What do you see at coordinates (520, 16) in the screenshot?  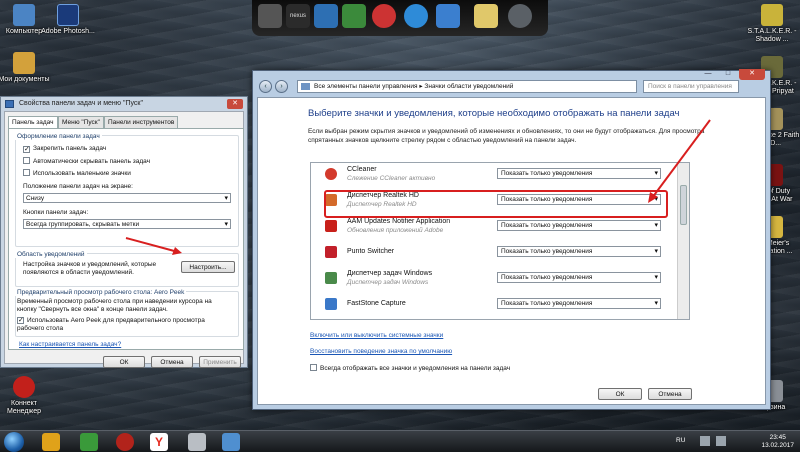 I see `globe-icon` at bounding box center [520, 16].